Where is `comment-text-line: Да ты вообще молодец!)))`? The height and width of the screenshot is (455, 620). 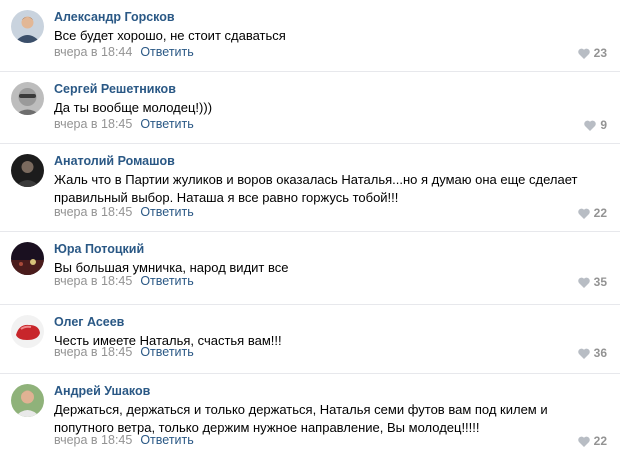
comment-text-line: Да ты вообще молодец!))) is located at coordinates (133, 107).